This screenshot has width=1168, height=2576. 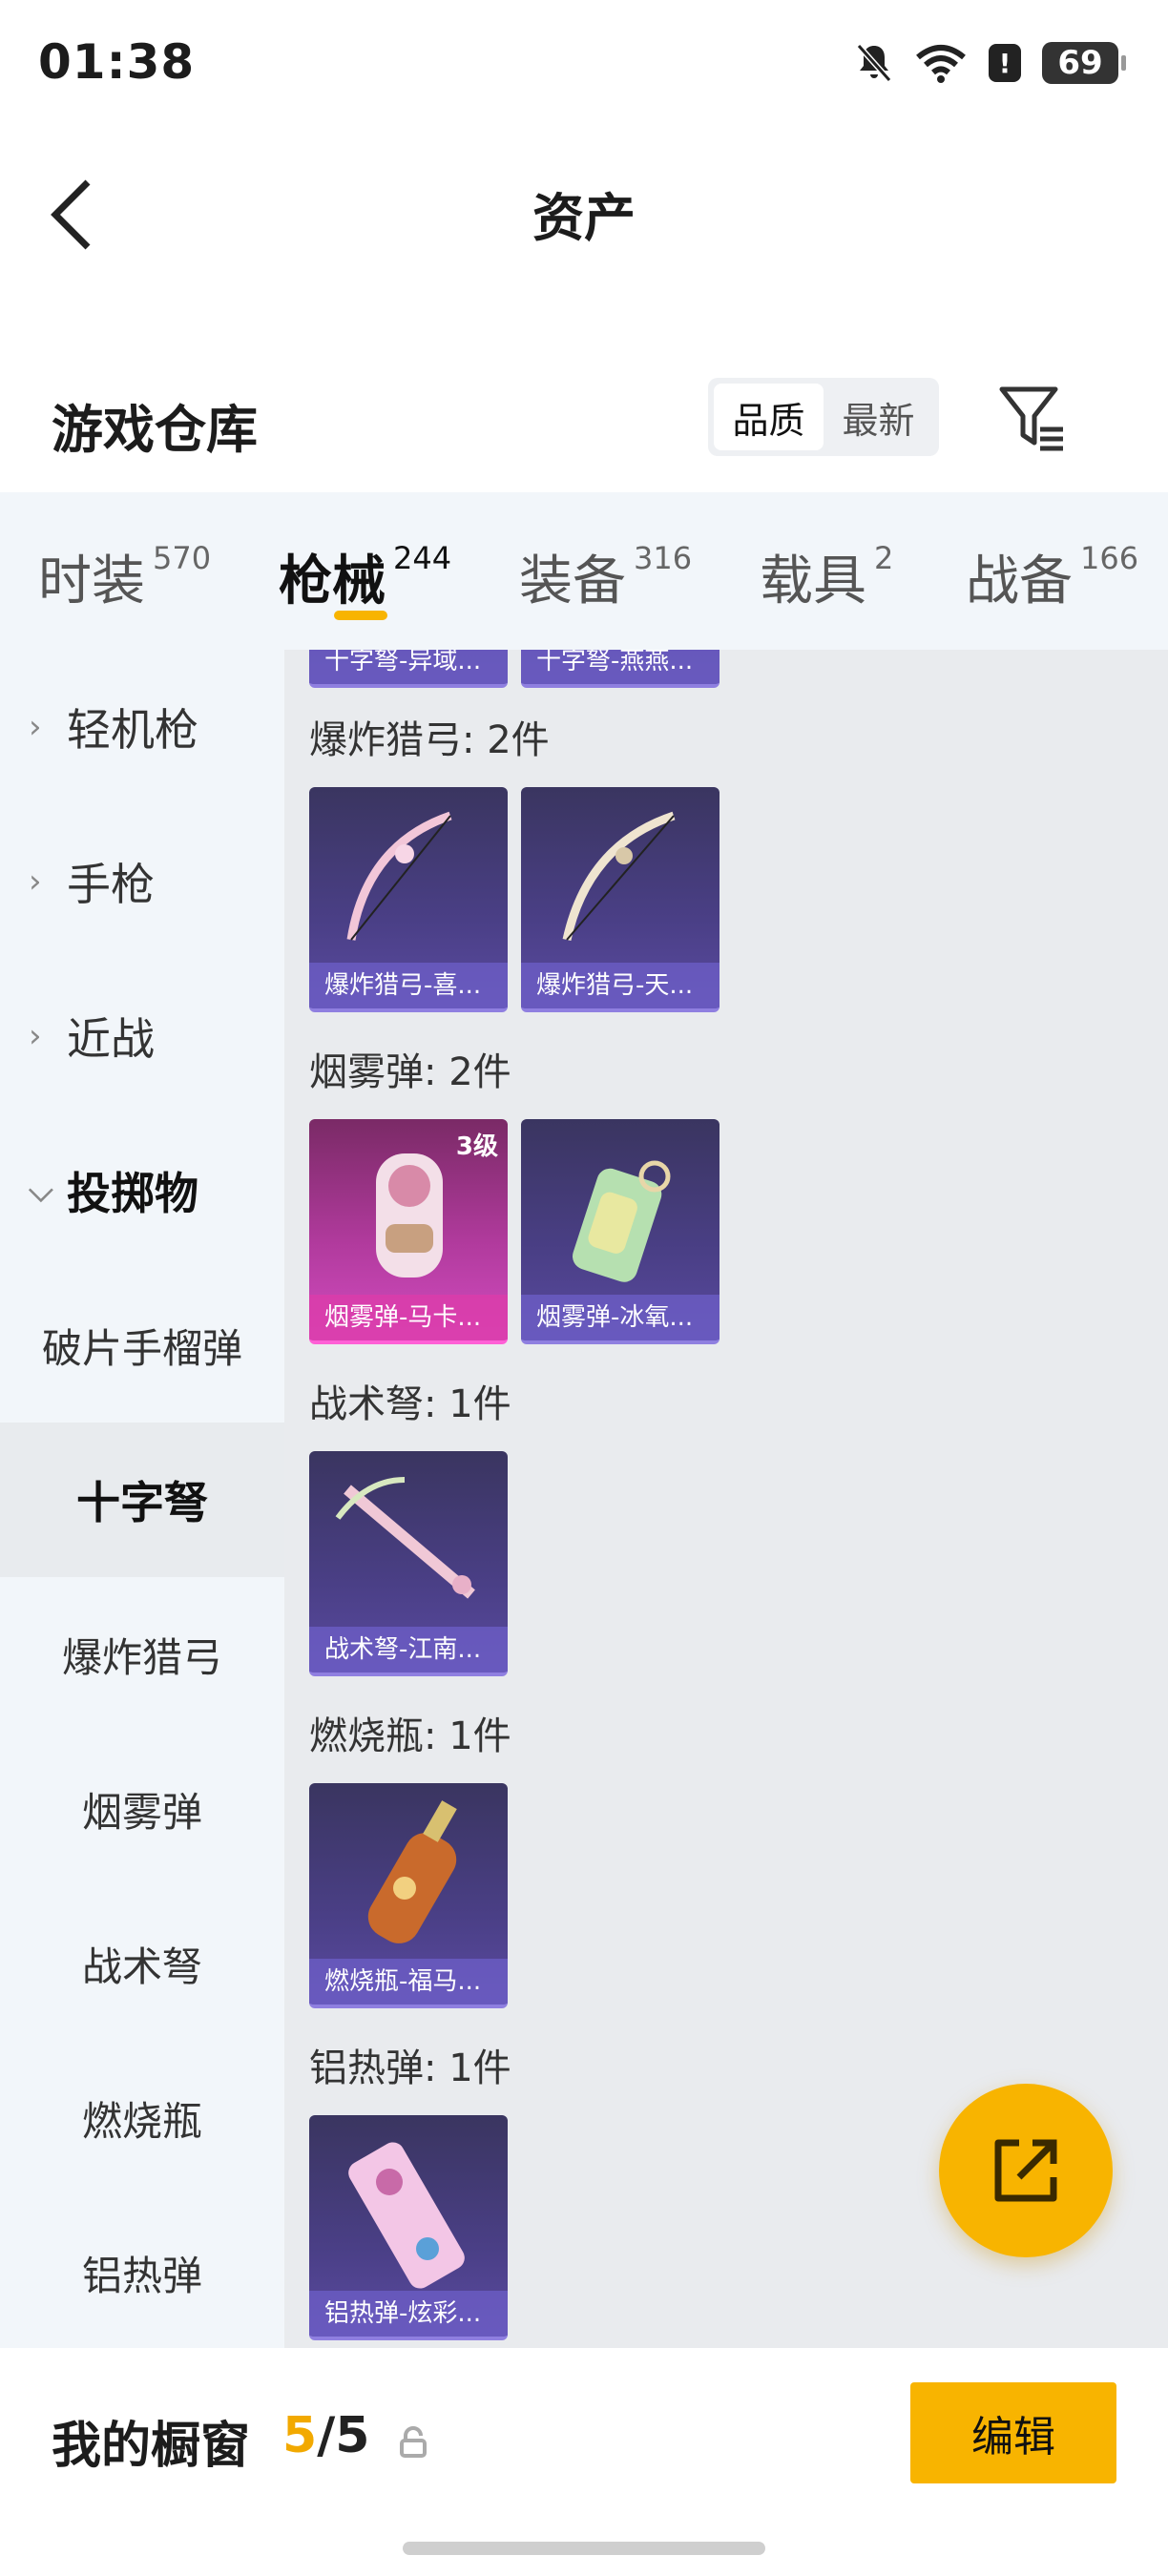 I want to click on page-title: 资产, so click(x=584, y=218).